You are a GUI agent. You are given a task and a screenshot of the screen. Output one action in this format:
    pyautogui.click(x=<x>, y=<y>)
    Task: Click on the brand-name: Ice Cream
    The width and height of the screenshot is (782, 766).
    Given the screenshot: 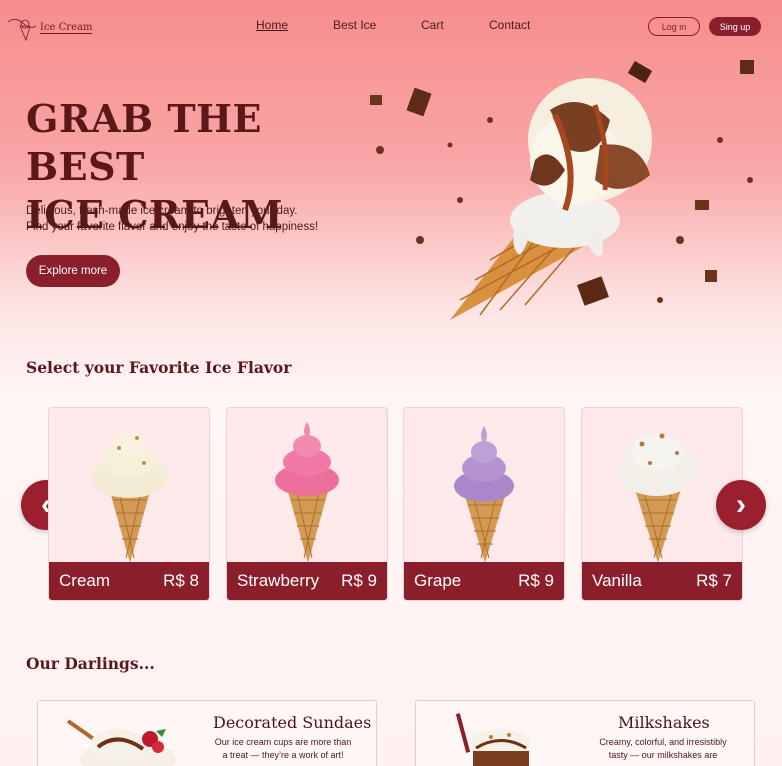 What is the action you would take?
    pyautogui.click(x=66, y=28)
    